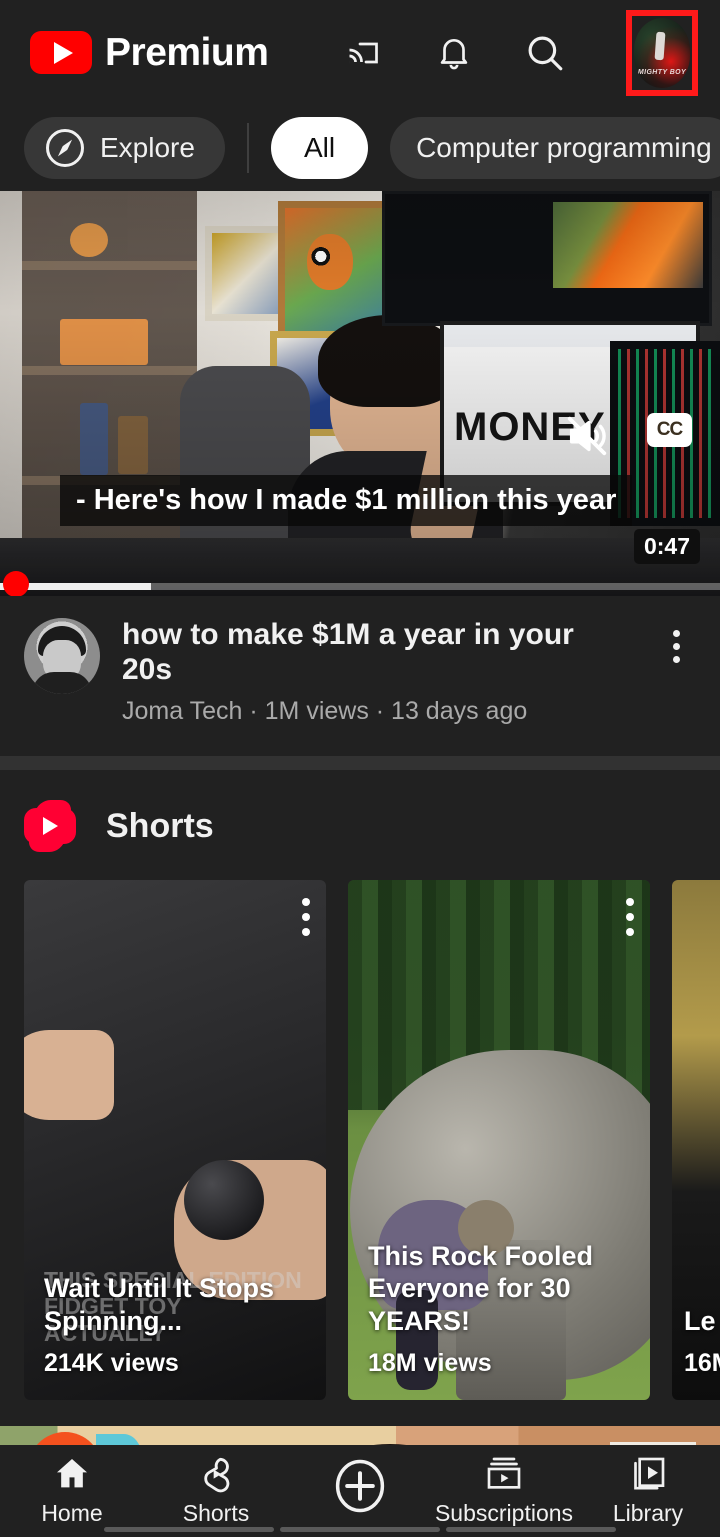 This screenshot has height=1537, width=720. I want to click on nav-item-library: Library, so click(648, 1490).